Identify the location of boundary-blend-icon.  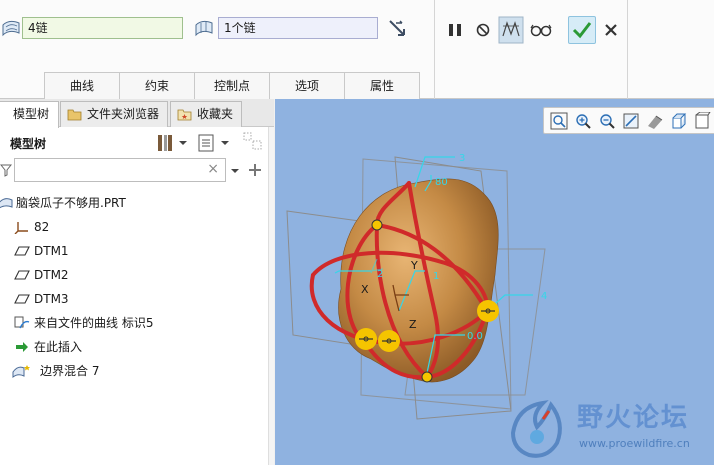
(21, 371).